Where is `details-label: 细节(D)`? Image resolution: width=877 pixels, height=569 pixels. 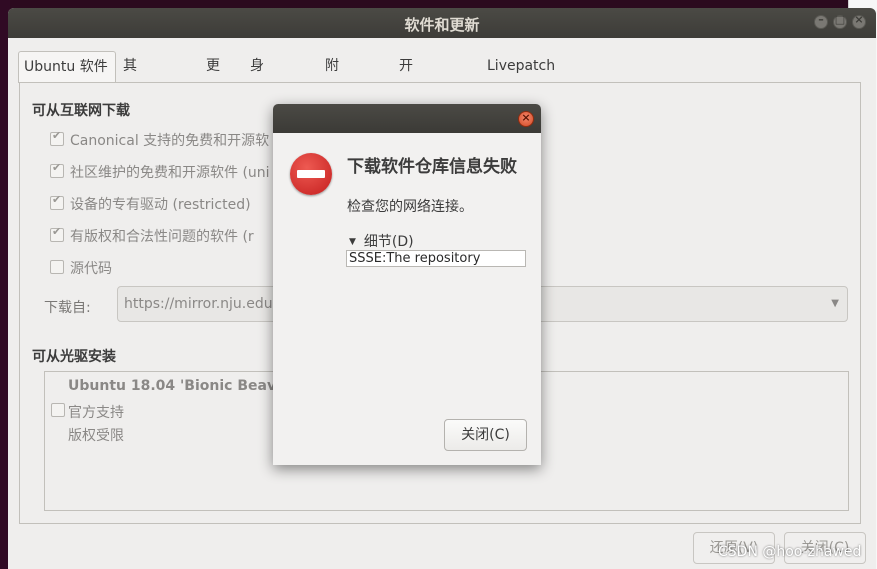
details-label: 细节(D) is located at coordinates (388, 242).